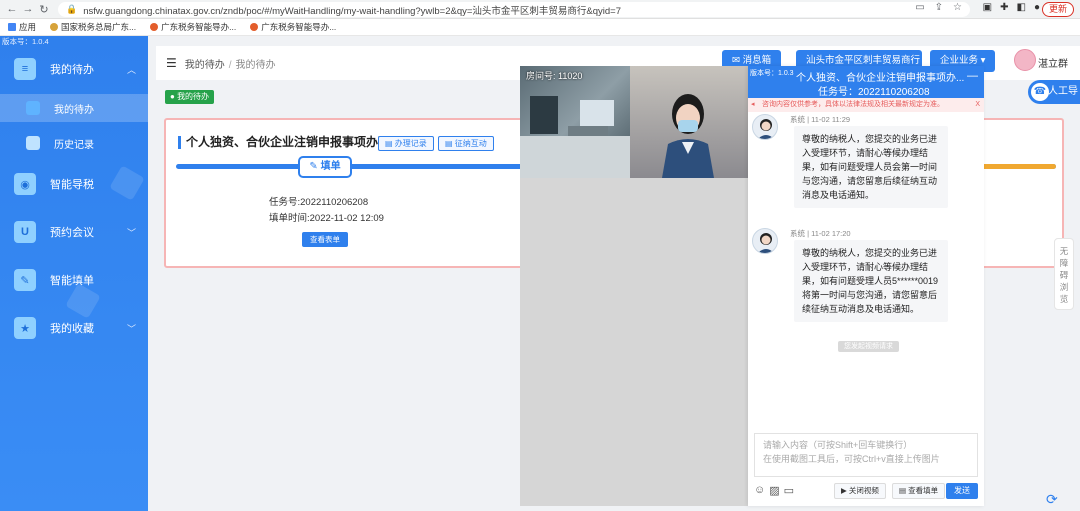 This screenshot has height=511, width=1080. I want to click on sidebar-version: 版本号：1.0.4, so click(25, 41).